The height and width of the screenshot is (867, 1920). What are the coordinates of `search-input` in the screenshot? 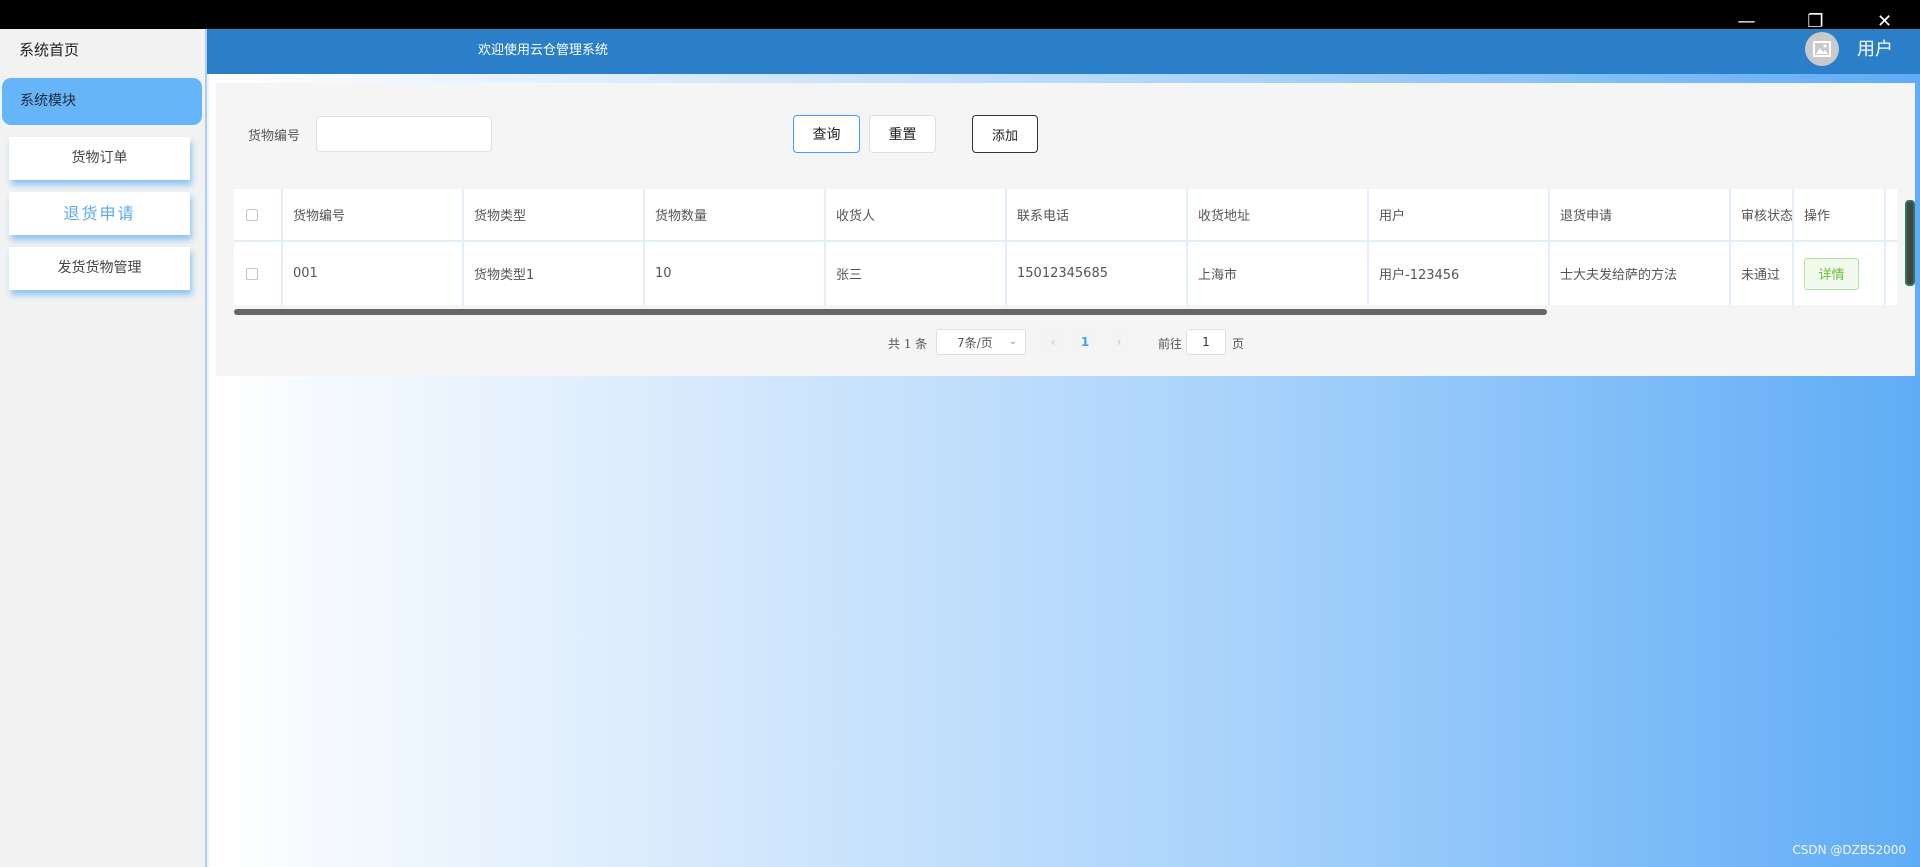 It's located at (404, 134).